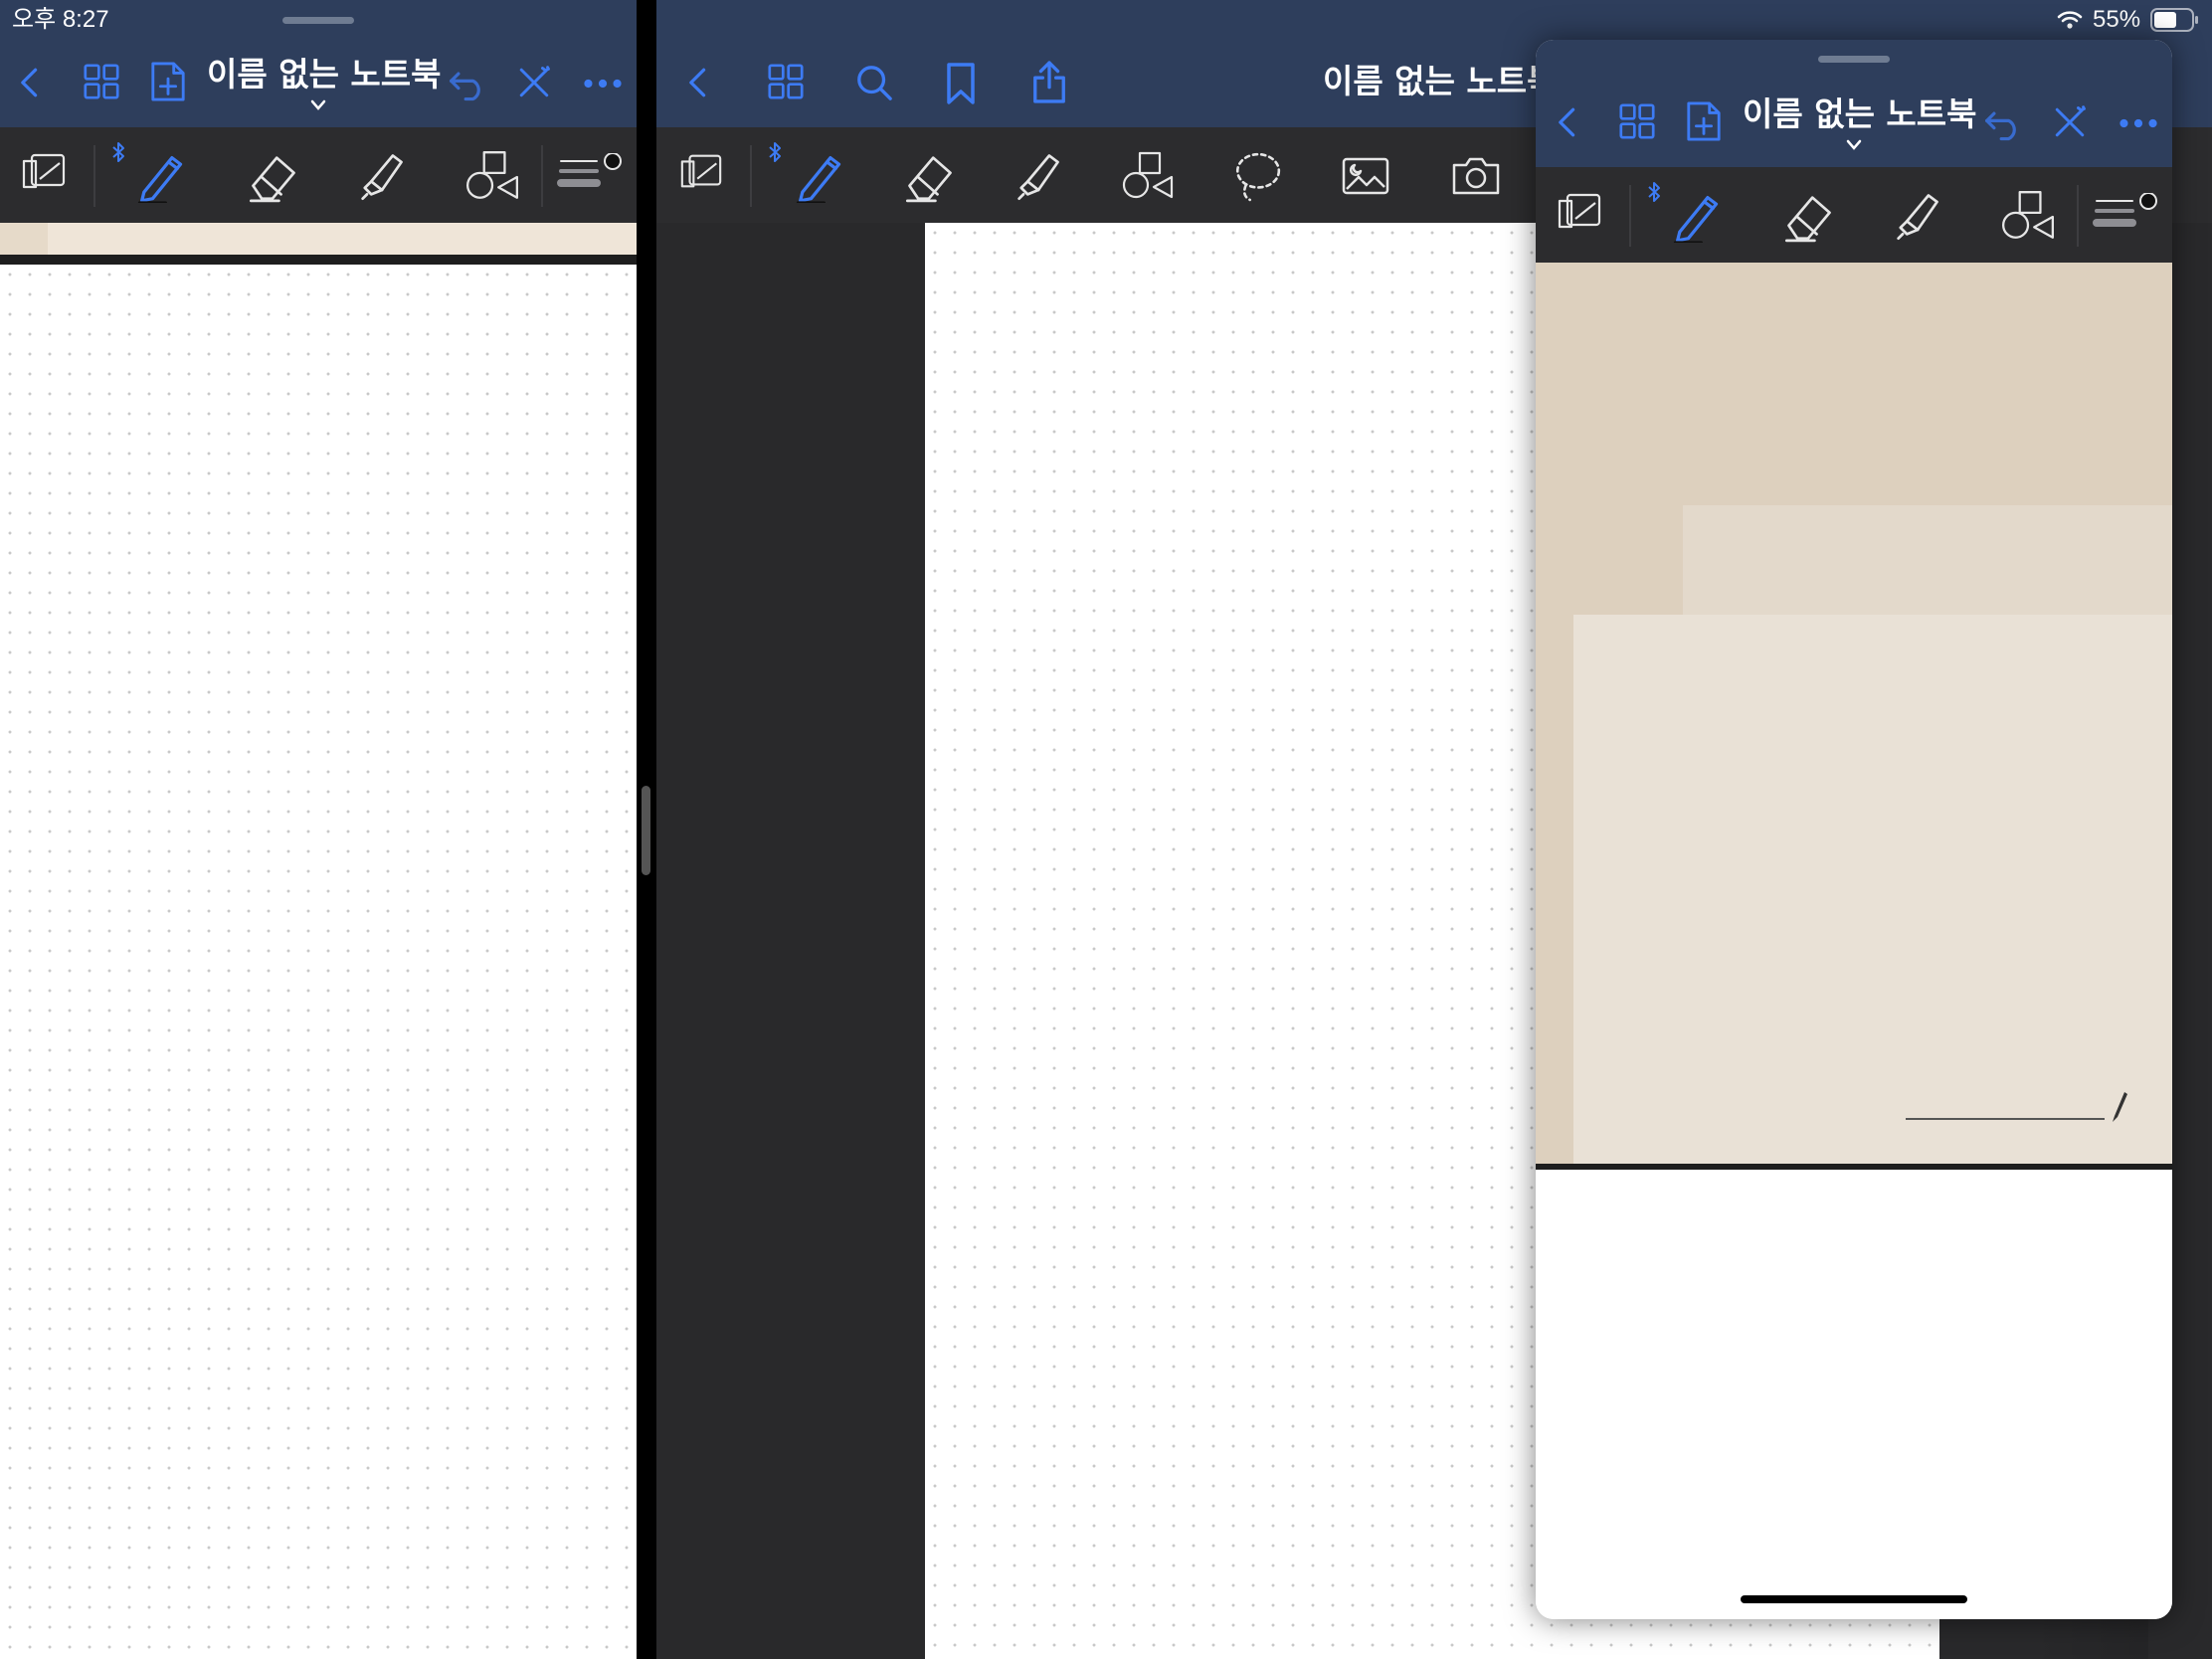 The height and width of the screenshot is (1659, 2212). Describe the element at coordinates (1365, 175) in the screenshot. I see `image-icon` at that location.